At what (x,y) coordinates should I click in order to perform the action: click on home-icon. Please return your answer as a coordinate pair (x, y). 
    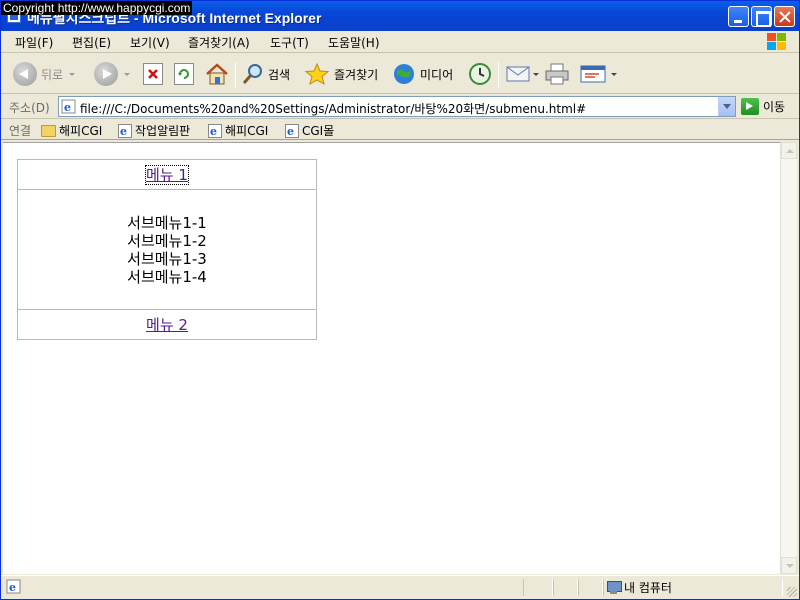
    Looking at the image, I should click on (217, 74).